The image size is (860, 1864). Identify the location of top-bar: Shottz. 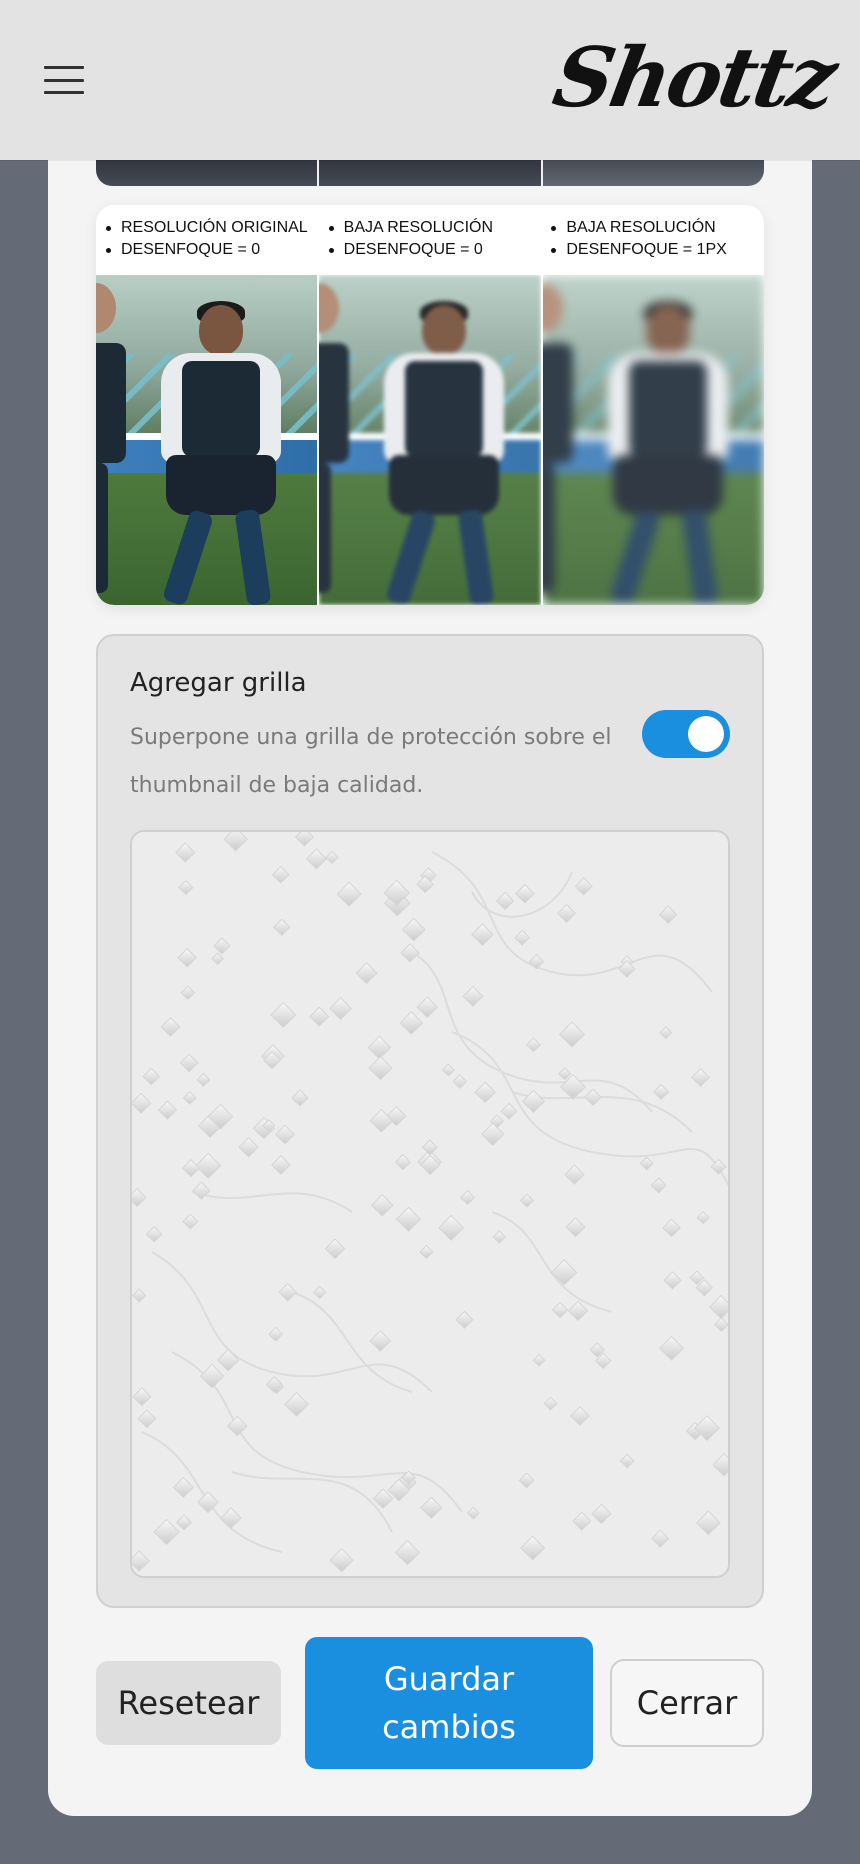
(430, 80).